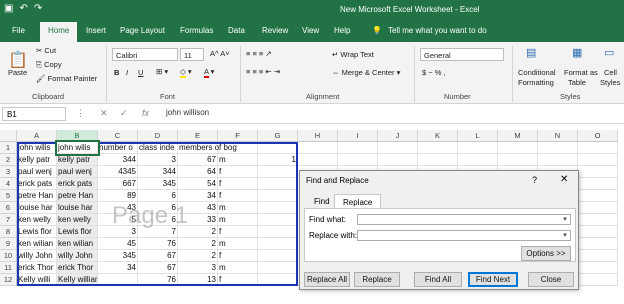 The image size is (624, 304). Describe the element at coordinates (158, 268) in the screenshot. I see `cell-d11: 67` at that location.